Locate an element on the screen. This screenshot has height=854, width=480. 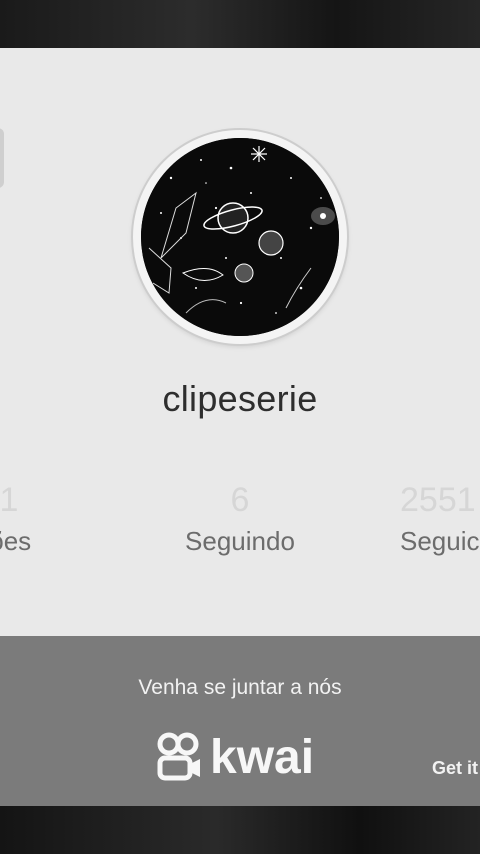
avatar-ring is located at coordinates (240, 237).